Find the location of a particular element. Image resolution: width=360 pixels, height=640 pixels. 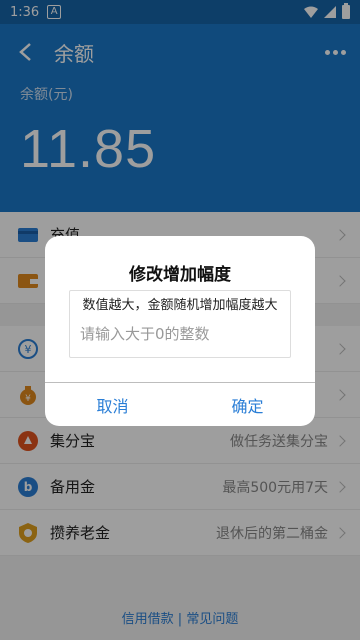

confirm-button: 确定 is located at coordinates (247, 404).